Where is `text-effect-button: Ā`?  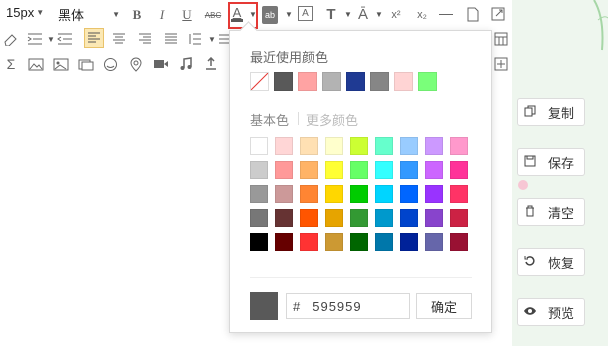 text-effect-button: Ā is located at coordinates (363, 14).